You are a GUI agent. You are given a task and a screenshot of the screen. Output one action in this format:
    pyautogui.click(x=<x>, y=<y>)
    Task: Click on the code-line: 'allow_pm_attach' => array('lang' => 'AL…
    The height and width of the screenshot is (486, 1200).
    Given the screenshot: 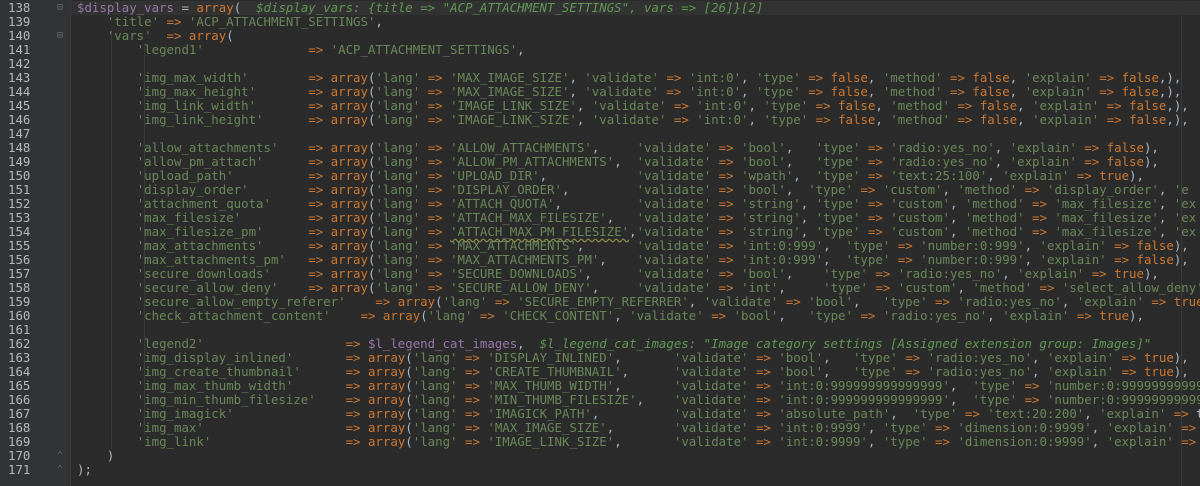 What is the action you would take?
    pyautogui.click(x=618, y=162)
    